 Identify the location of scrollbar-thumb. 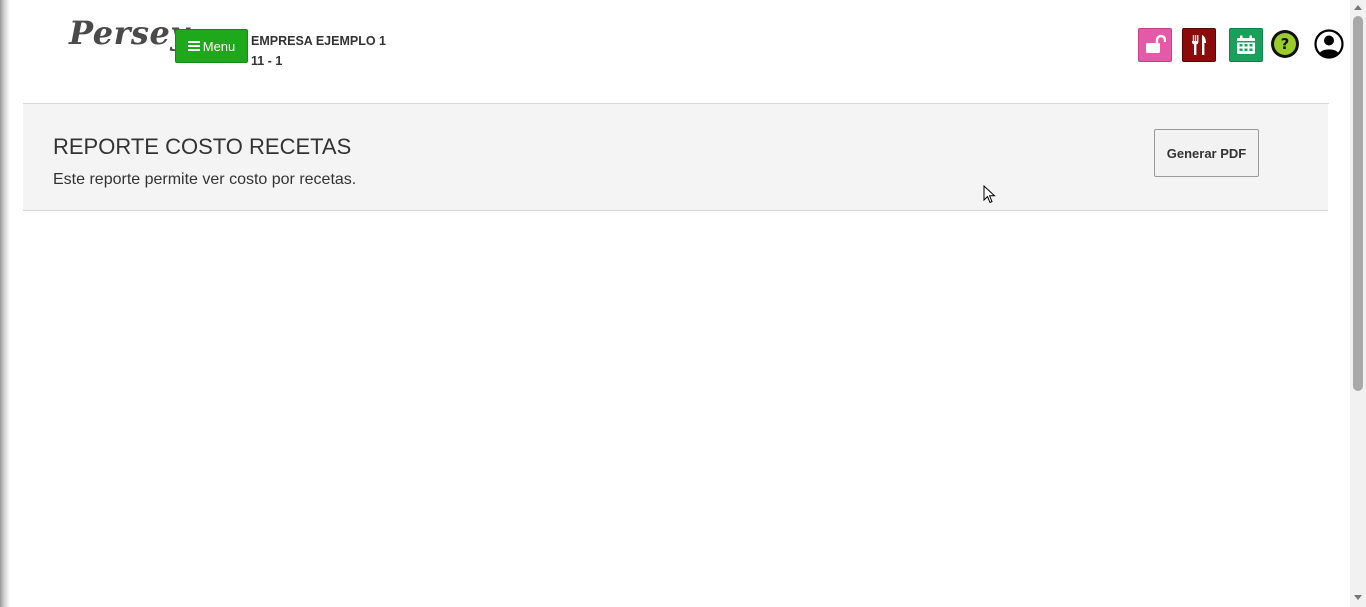
(1358, 203).